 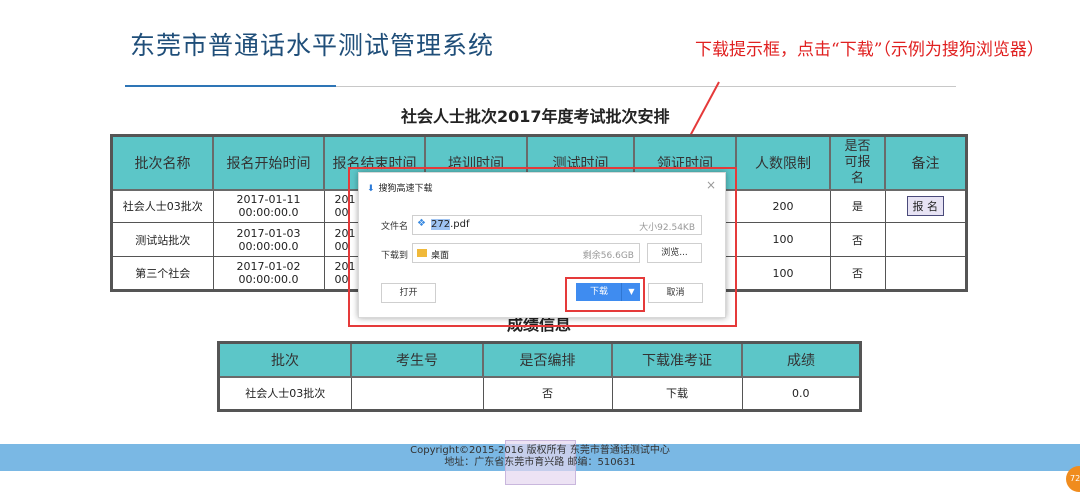 What do you see at coordinates (268, 239) in the screenshot?
I see `reg-start: 2017-01-03 00:00:00.0` at bounding box center [268, 239].